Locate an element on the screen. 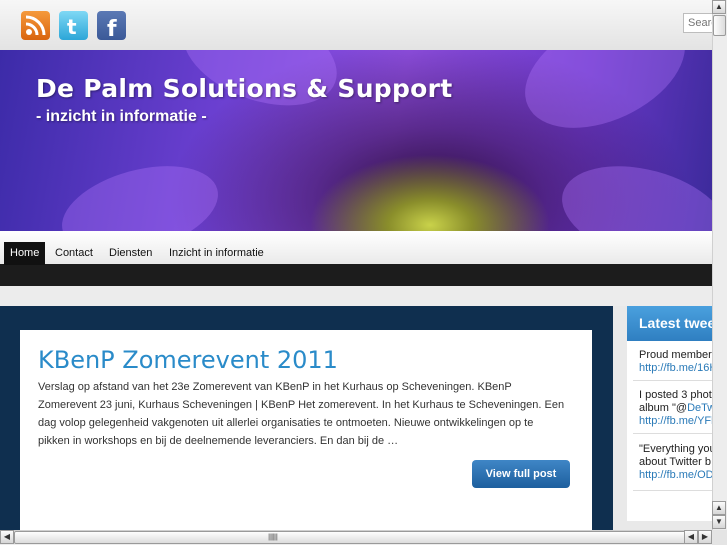 The image size is (727, 545). site-subtitle: - inzicht in informatie - is located at coordinates (121, 116).